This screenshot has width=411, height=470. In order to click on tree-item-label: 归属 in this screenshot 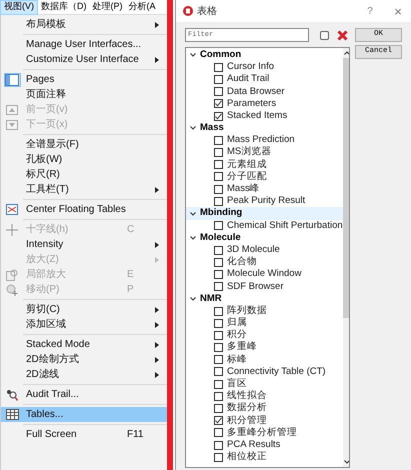, I will do `click(237, 323)`.